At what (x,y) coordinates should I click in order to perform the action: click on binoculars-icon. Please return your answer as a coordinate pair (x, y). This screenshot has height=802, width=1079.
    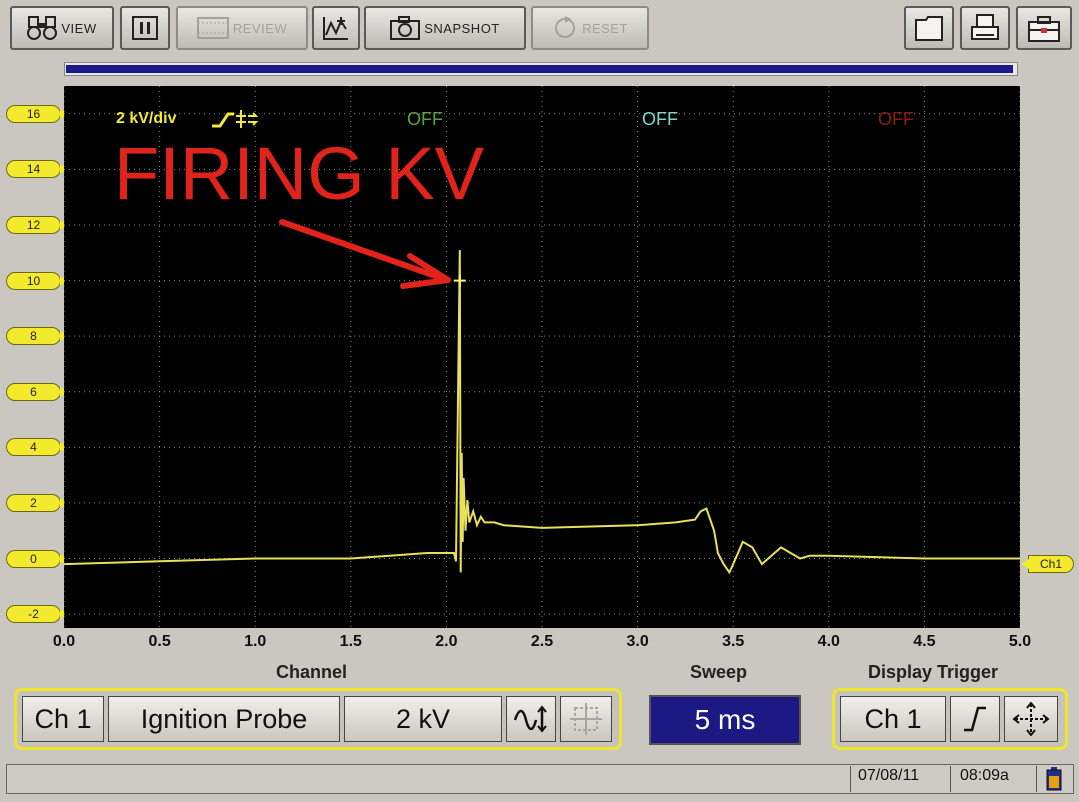
    Looking at the image, I should click on (42, 28).